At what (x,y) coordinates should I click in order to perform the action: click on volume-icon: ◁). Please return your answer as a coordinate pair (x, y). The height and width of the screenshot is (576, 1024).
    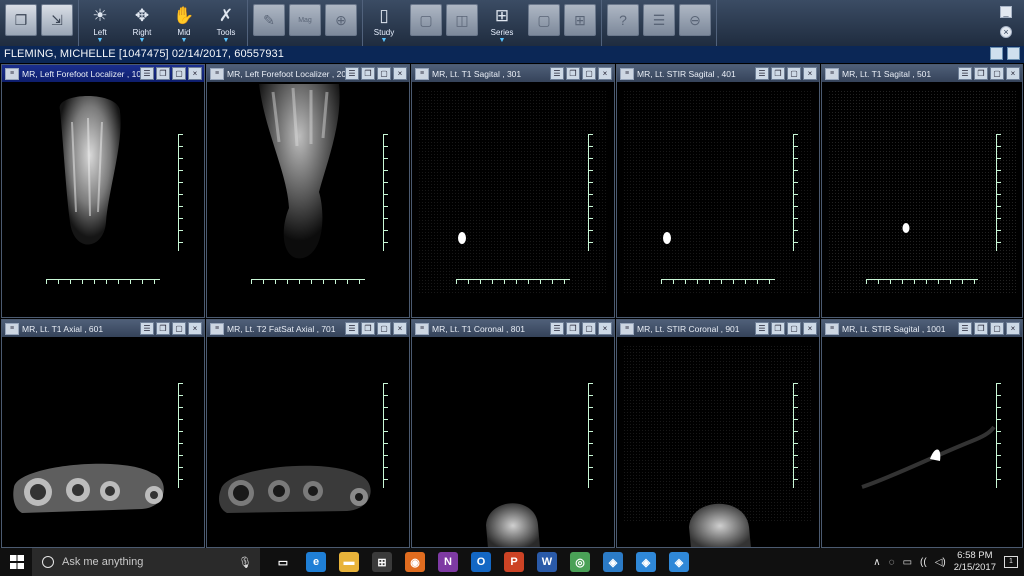
    Looking at the image, I should click on (940, 562).